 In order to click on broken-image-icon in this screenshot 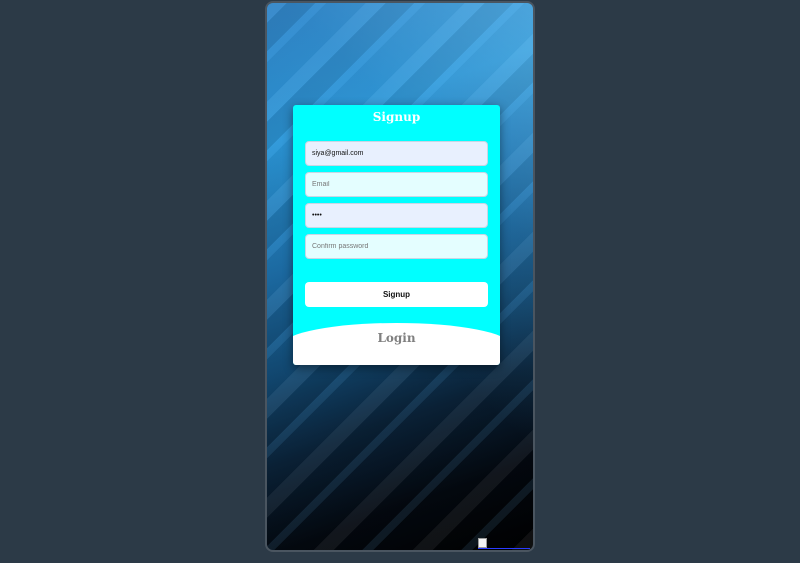, I will do `click(482, 543)`.